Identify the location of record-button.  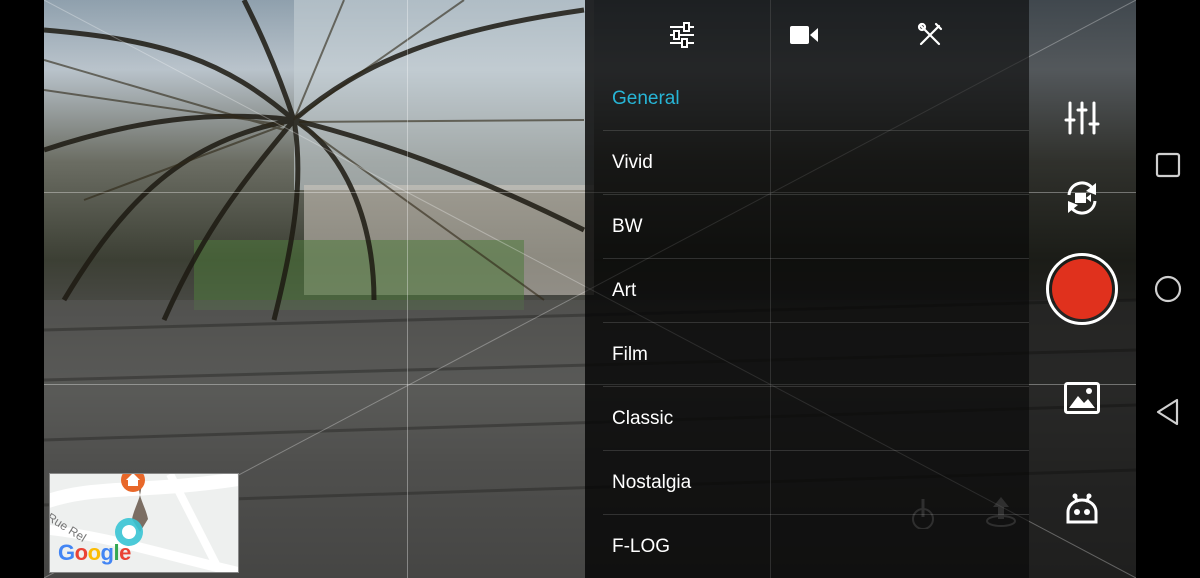
(1082, 289).